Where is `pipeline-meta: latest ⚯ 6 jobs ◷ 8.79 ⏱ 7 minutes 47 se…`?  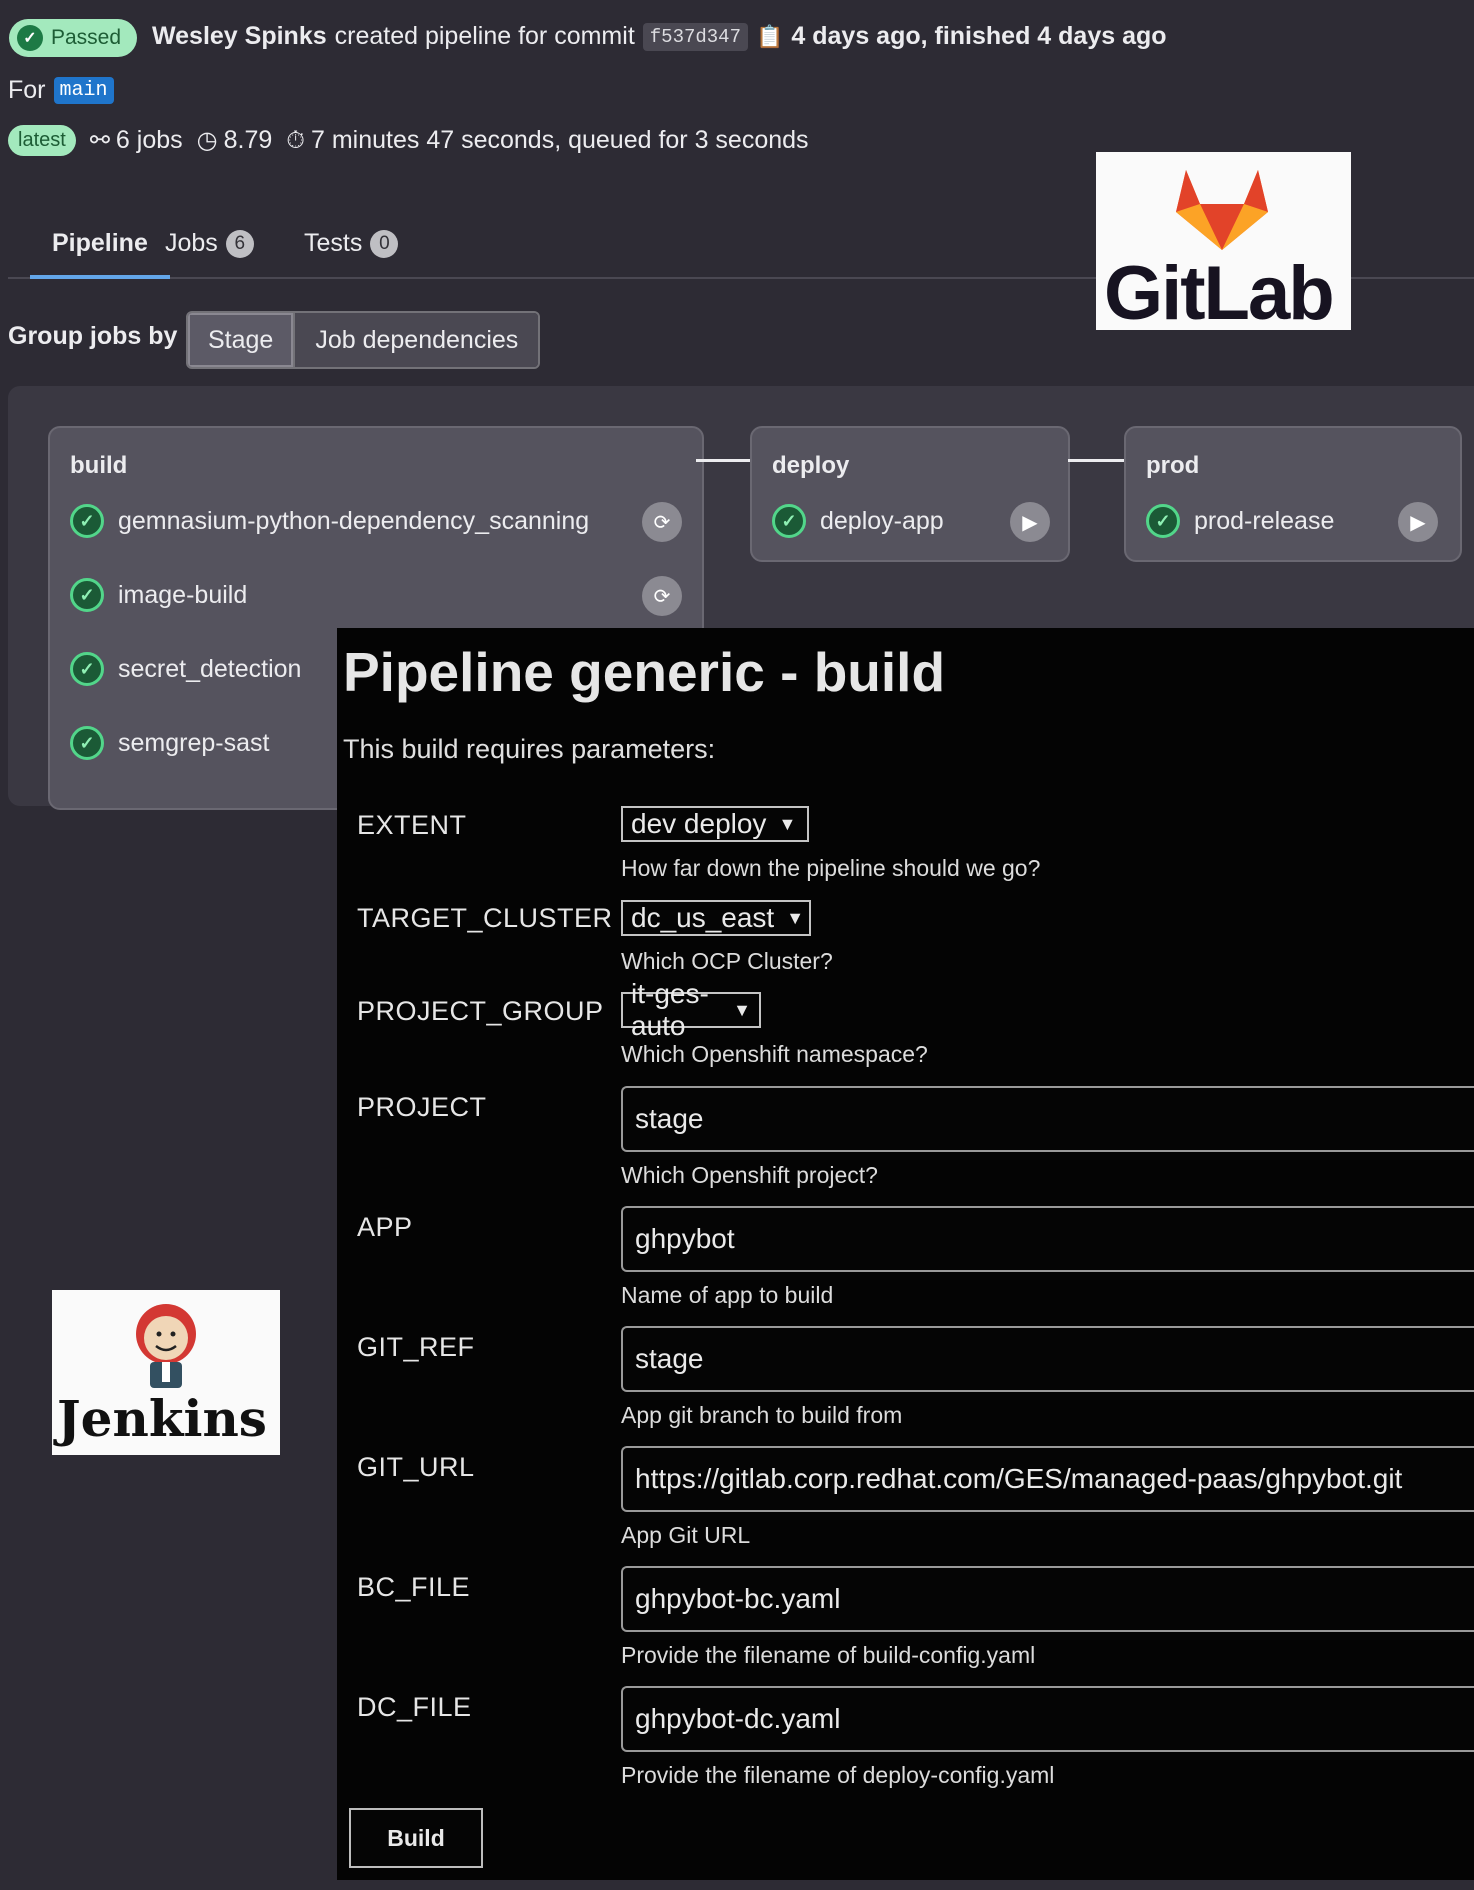 pipeline-meta: latest ⚯ 6 jobs ◷ 8.79 ⏱ 7 minutes 47 se… is located at coordinates (408, 140).